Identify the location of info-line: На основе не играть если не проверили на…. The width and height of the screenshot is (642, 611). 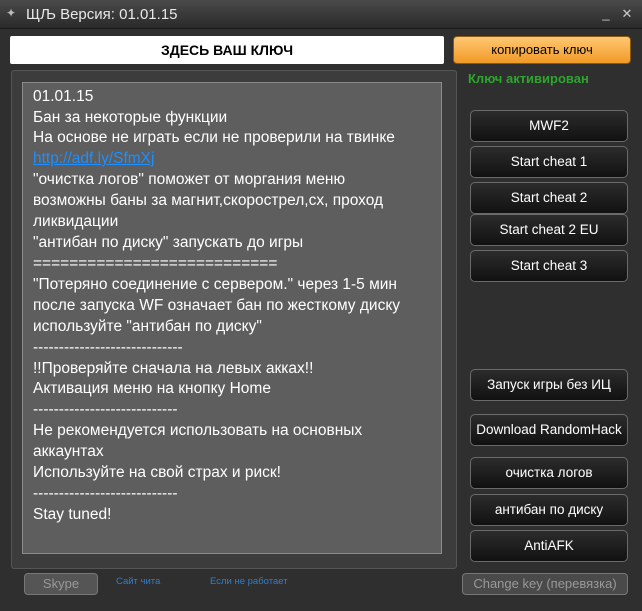
(214, 137).